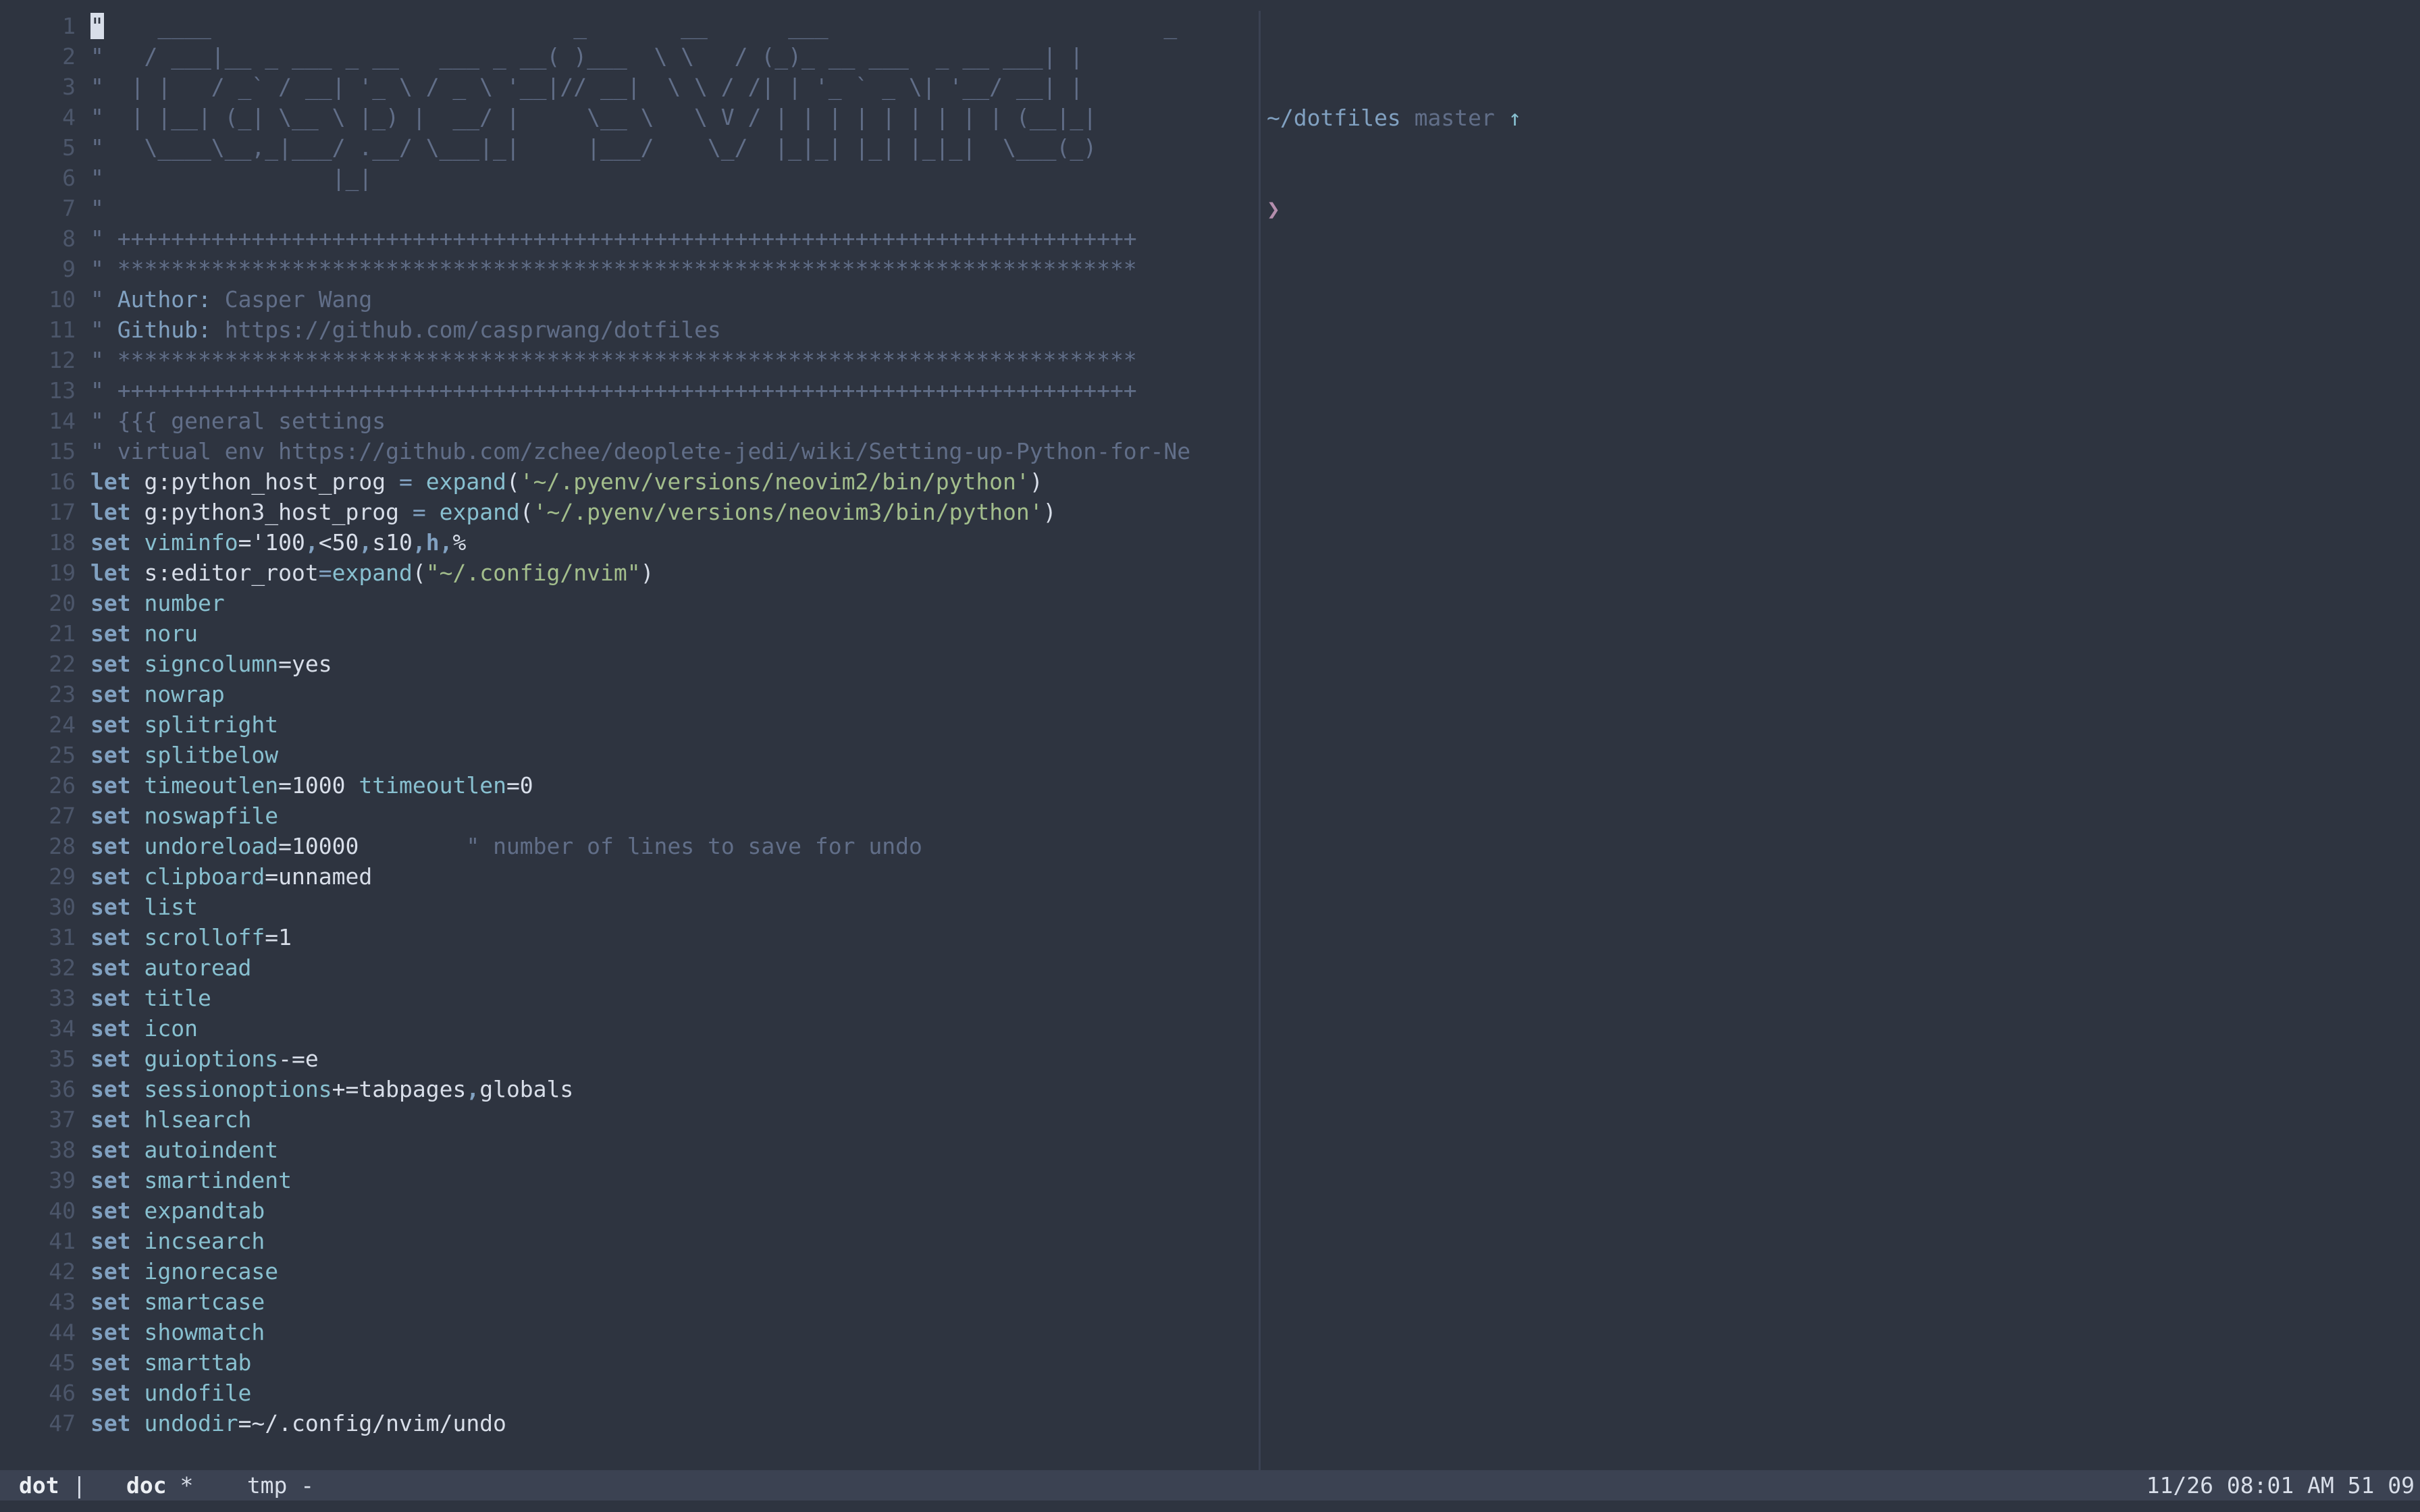 The image size is (2420, 1512). Describe the element at coordinates (627, 1119) in the screenshot. I see `code-line: 37 set hlsearch` at that location.